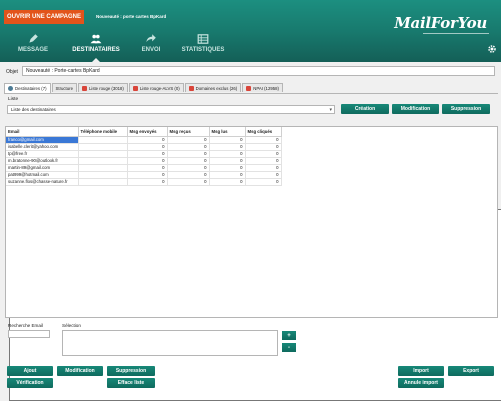  Describe the element at coordinates (466, 109) in the screenshot. I see `suppression-button: Suppression` at that location.